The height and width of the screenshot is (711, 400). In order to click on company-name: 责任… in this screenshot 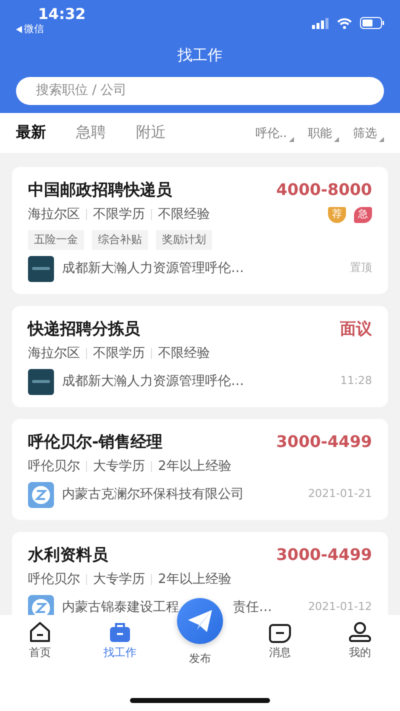, I will do `click(252, 606)`.